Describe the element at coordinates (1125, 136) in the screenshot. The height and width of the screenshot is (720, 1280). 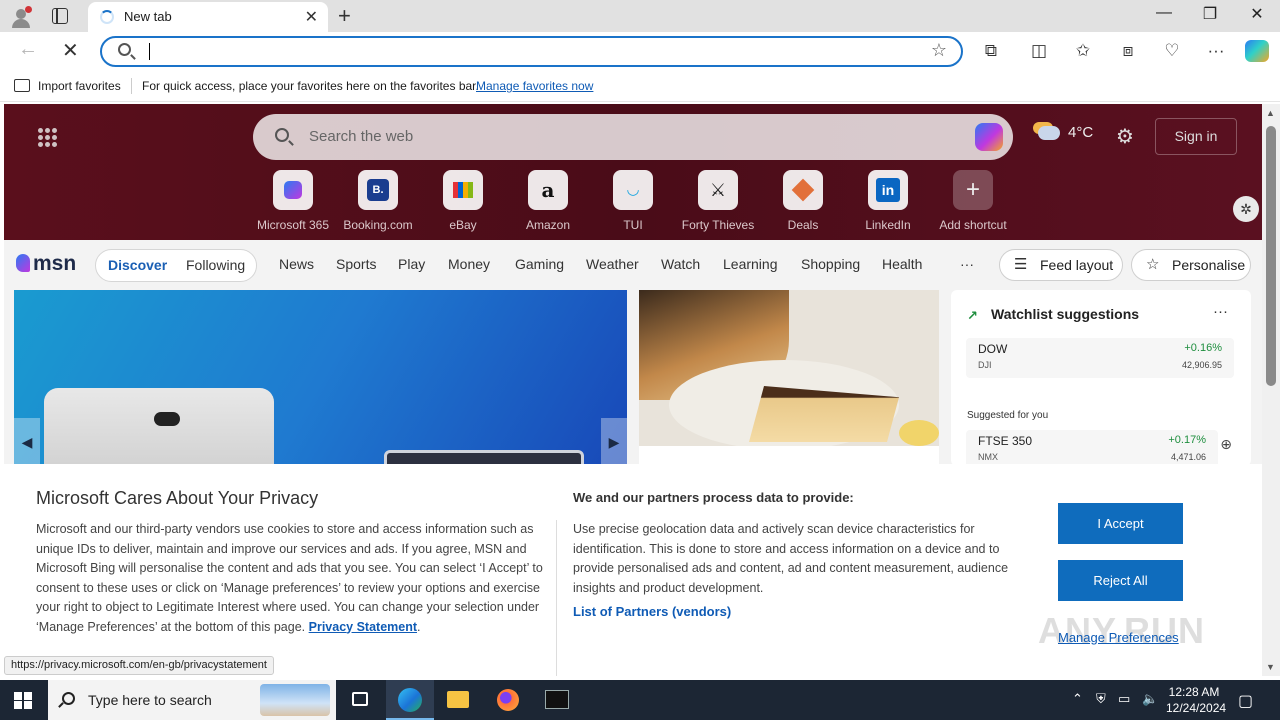
I see `gear-icon: ⚙` at that location.